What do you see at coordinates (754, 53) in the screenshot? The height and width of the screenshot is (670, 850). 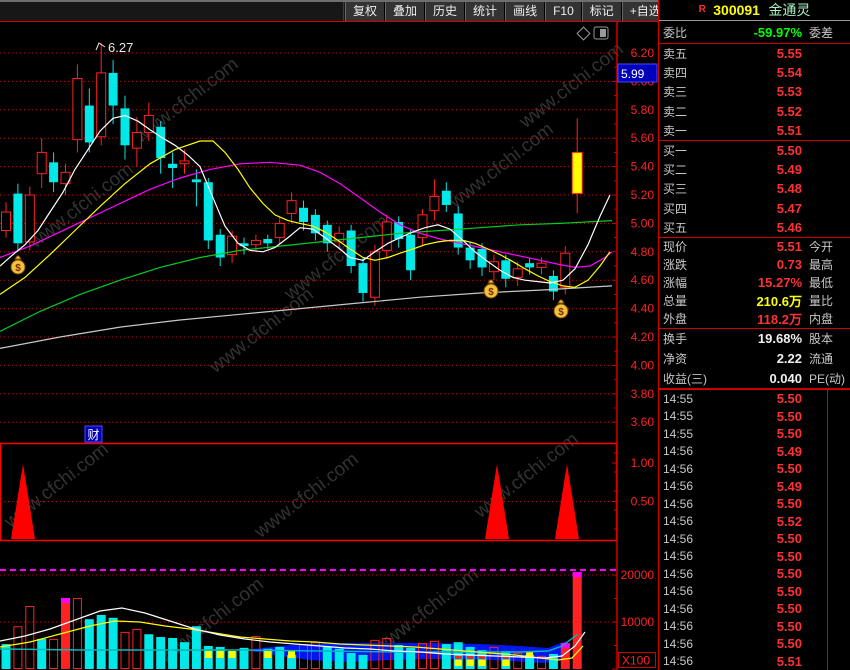 I see `ask-row-5: 卖五 5.55` at bounding box center [754, 53].